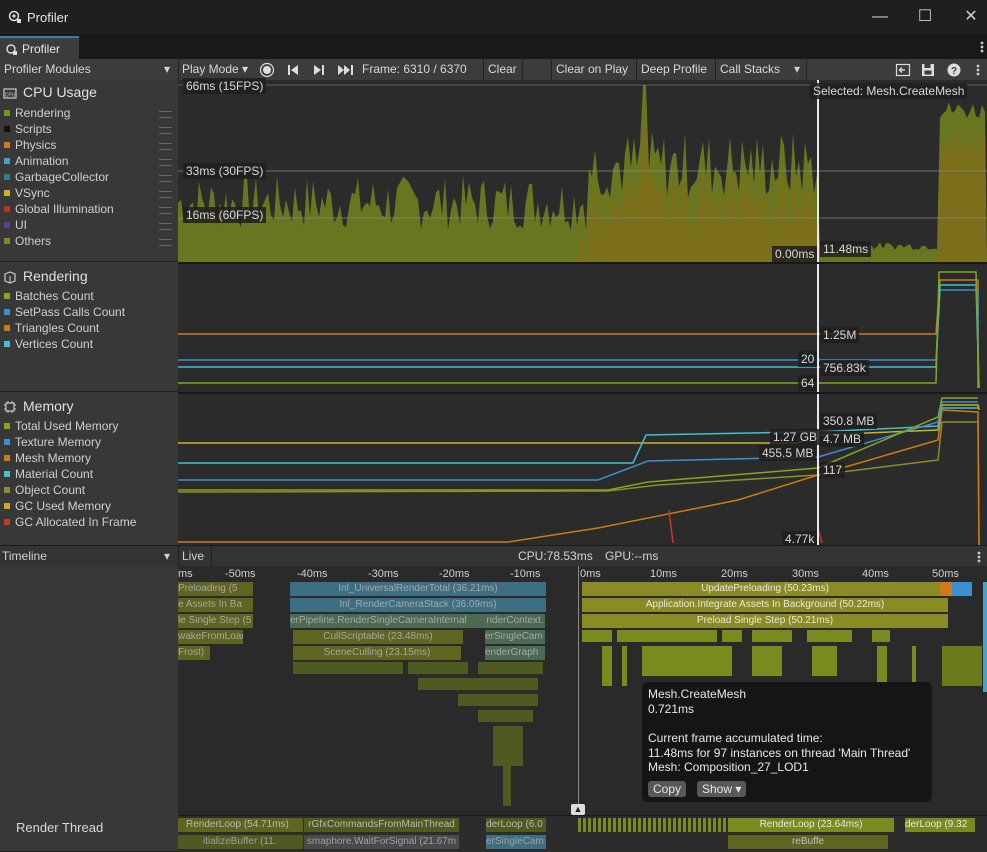 The width and height of the screenshot is (987, 852). Describe the element at coordinates (293, 70) in the screenshot. I see `previous-frame-button` at that location.